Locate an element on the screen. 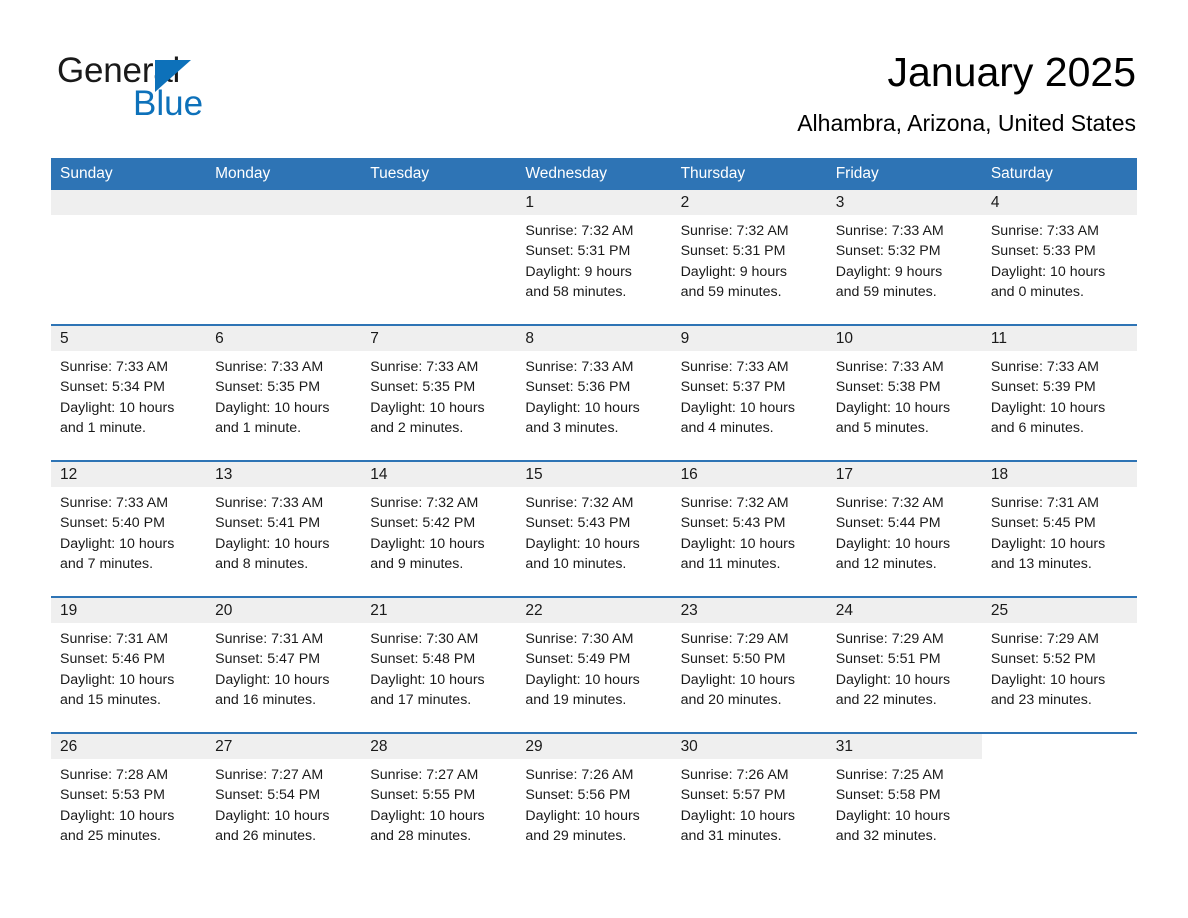 Image resolution: width=1188 pixels, height=918 pixels. day-detail-line: Sunset: 5:35 PM is located at coordinates (423, 387).